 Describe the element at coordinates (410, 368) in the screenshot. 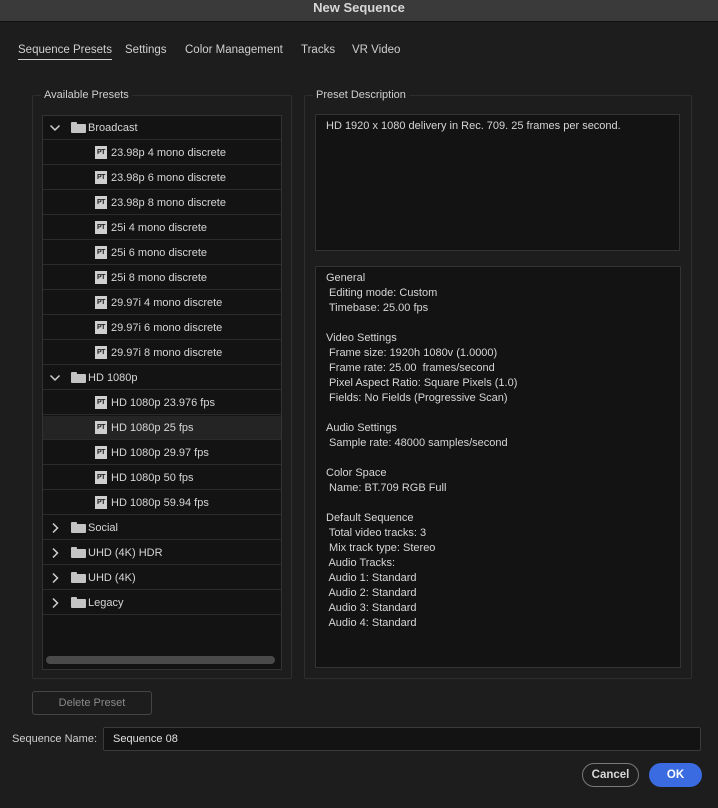

I see `detail-line: Frame rate: 25.00 frames/second` at that location.